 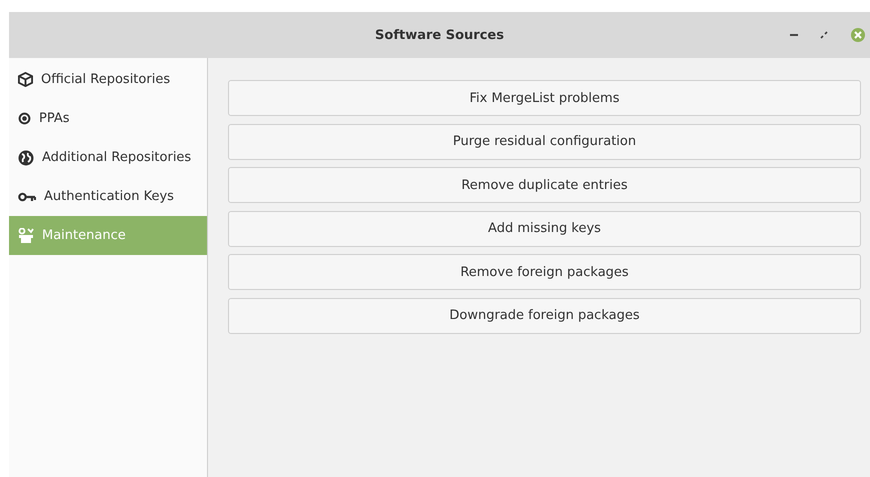 I want to click on sidebar-item-label: Authentication Keys, so click(x=109, y=196).